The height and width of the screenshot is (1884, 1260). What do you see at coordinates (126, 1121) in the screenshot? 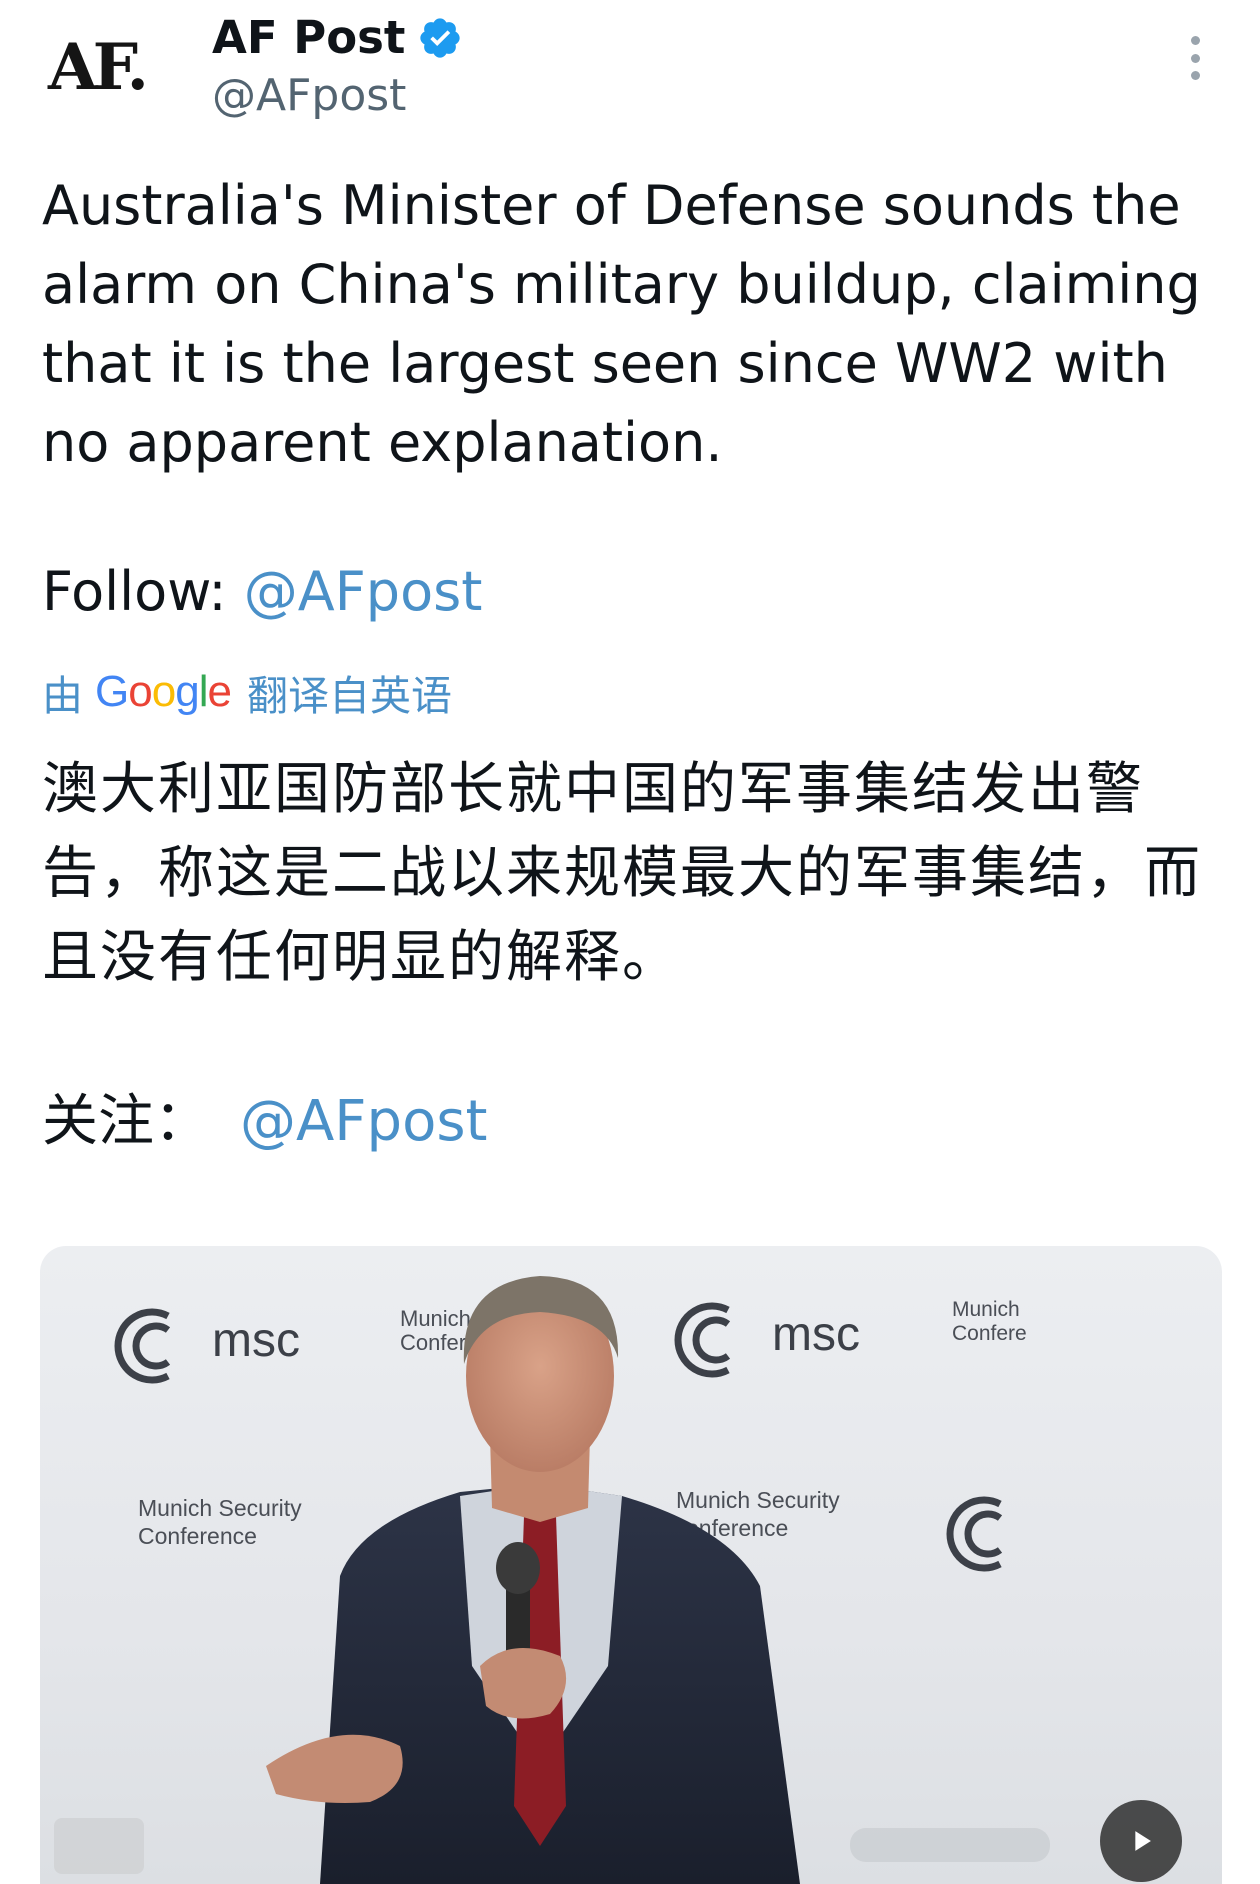
I see `translated-follow-label: 关注：` at bounding box center [126, 1121].